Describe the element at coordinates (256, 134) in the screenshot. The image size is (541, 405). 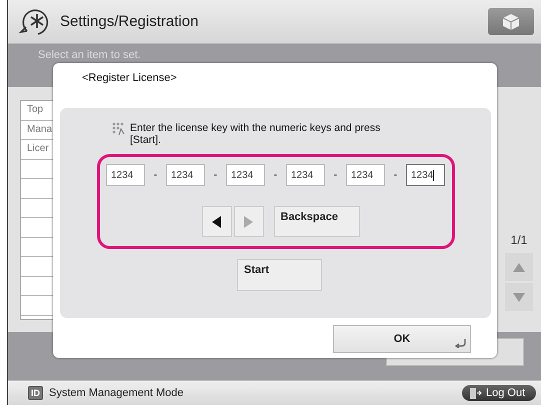
I see `instruction-text: Enter the license key with the numeric keys and press [Start].` at that location.